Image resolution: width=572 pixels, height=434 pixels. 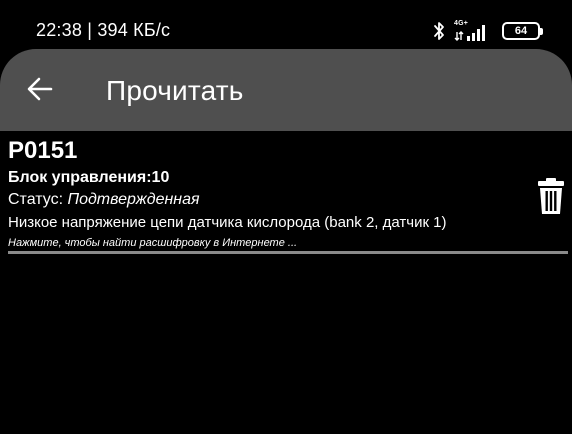 I want to click on back-button, so click(x=40, y=89).